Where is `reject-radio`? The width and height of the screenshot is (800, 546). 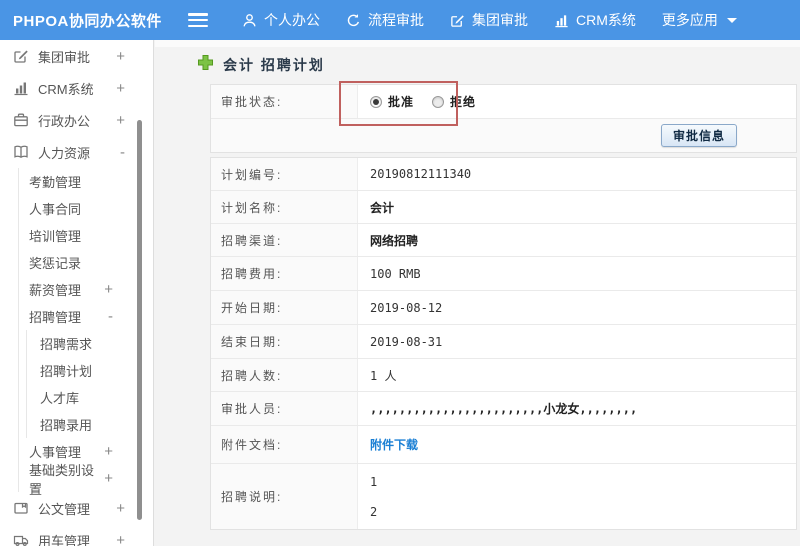 reject-radio is located at coordinates (438, 101).